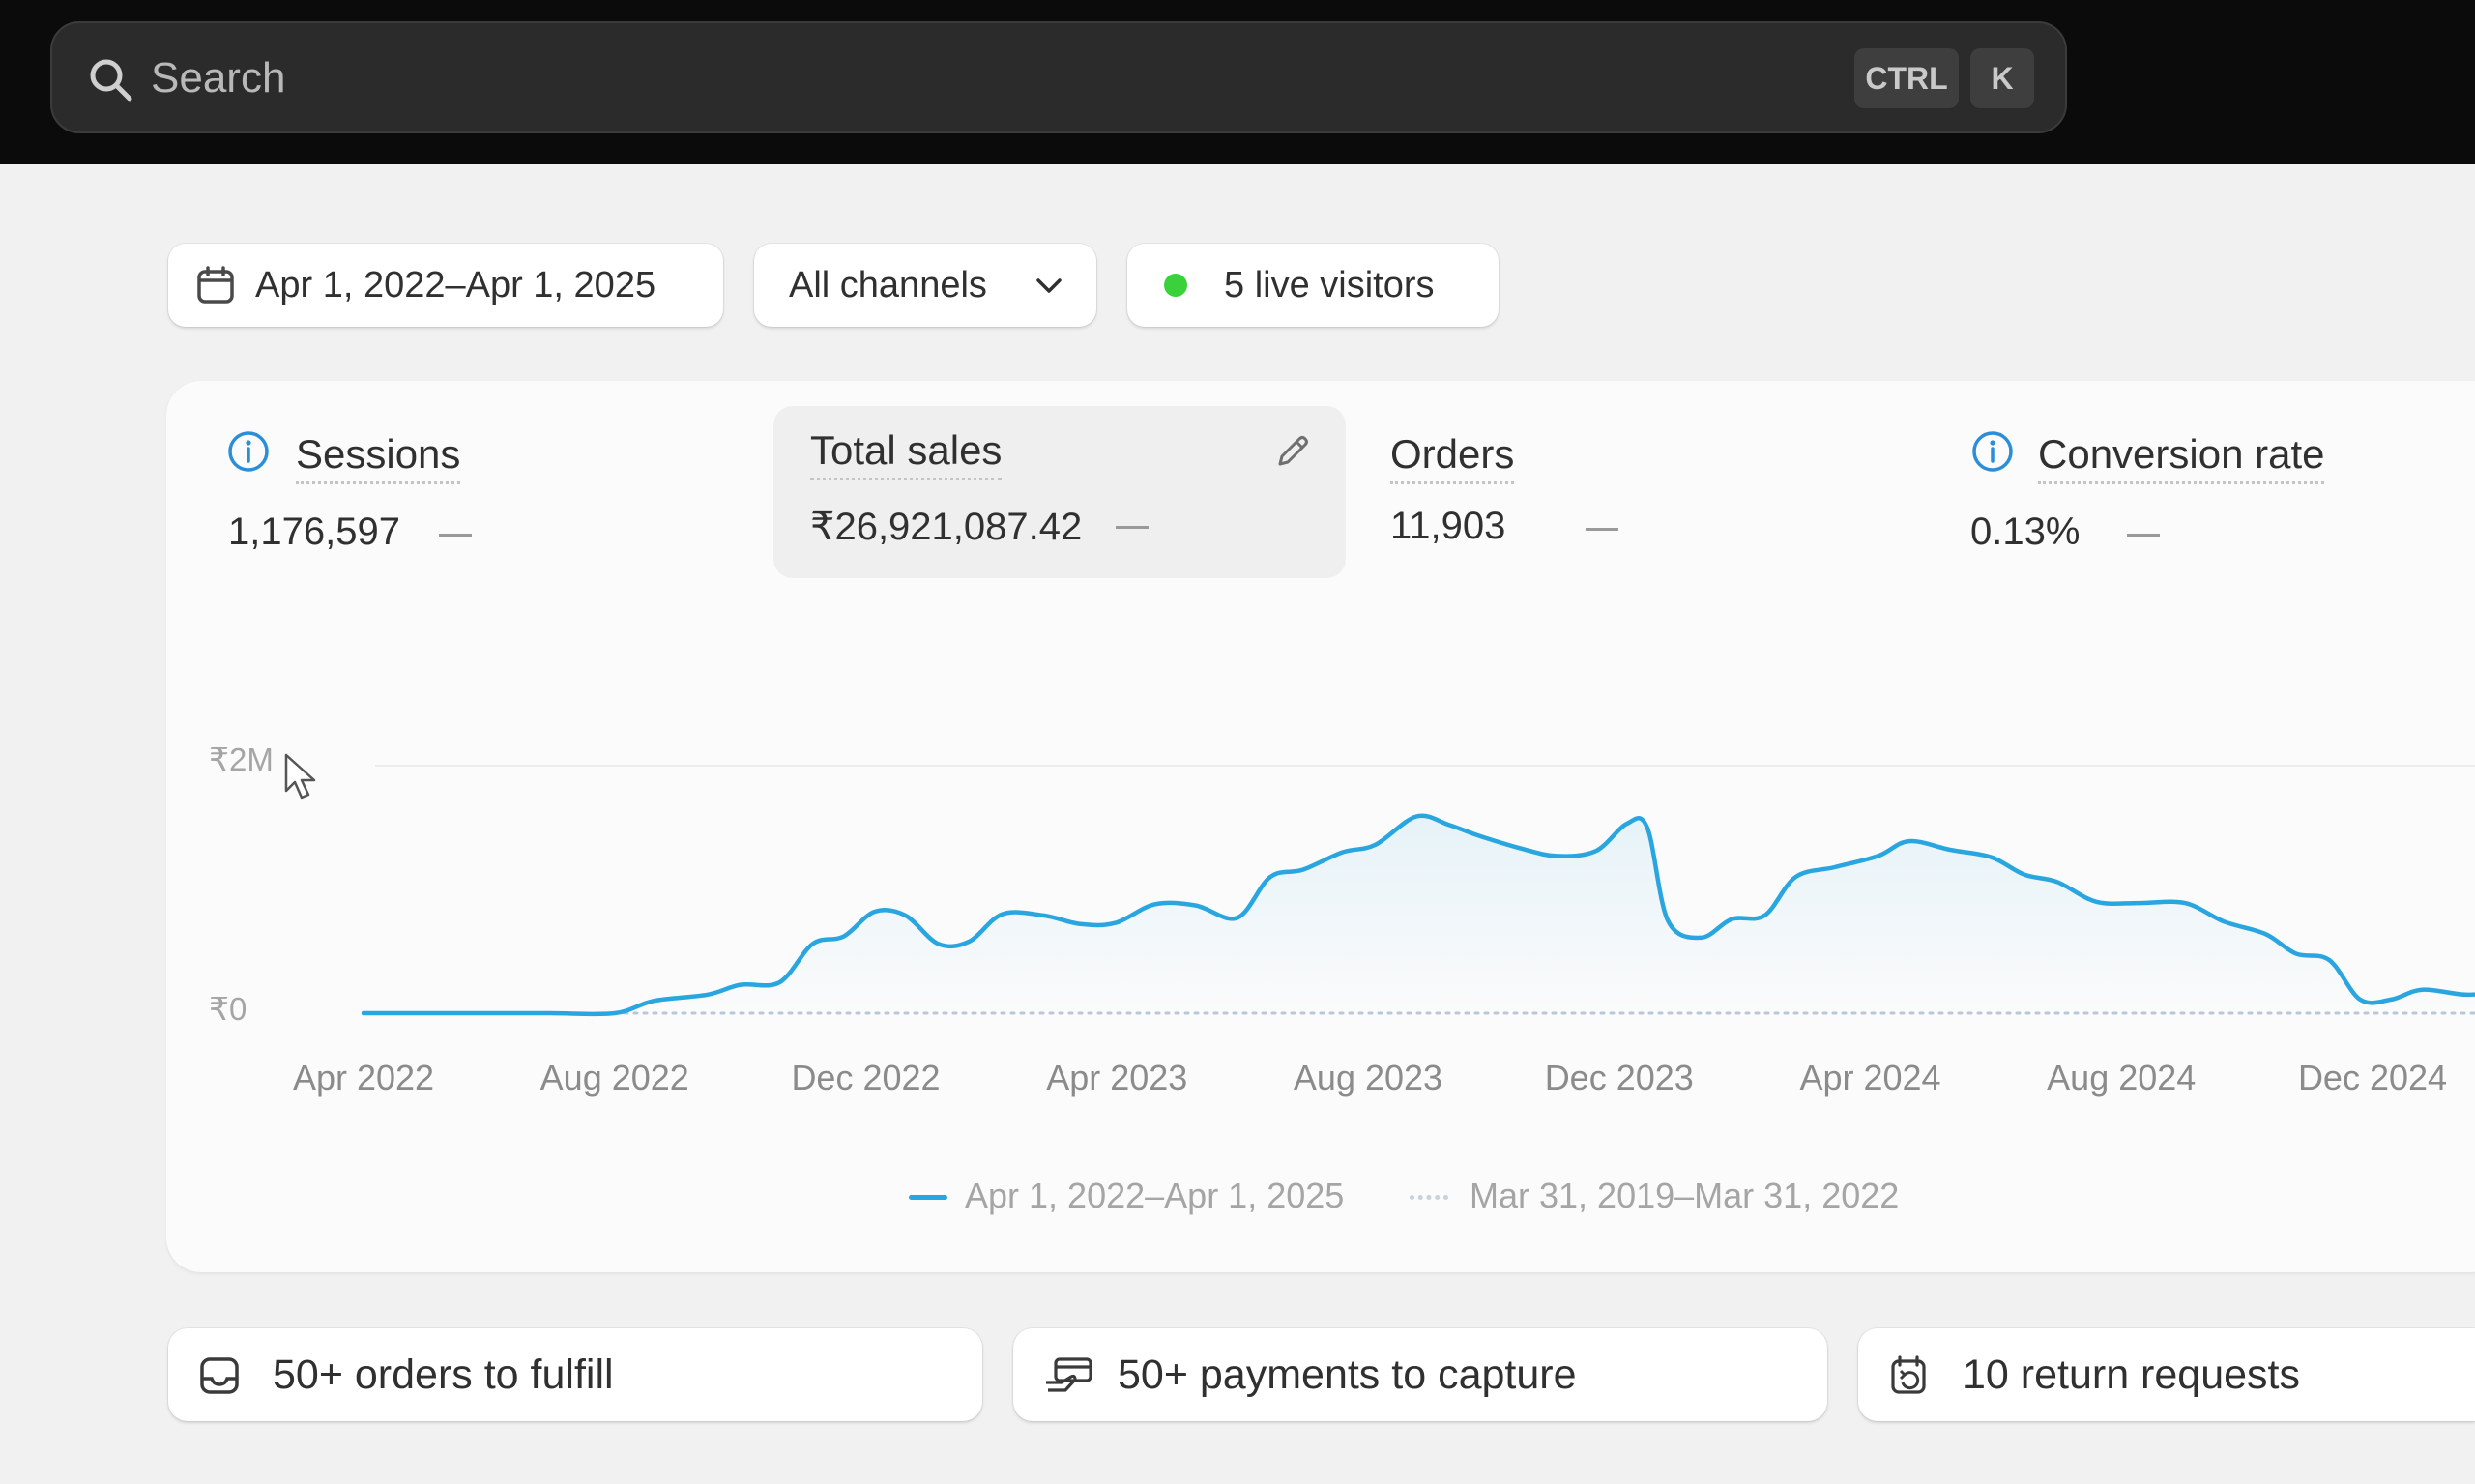 The height and width of the screenshot is (1484, 2475). Describe the element at coordinates (1347, 1375) in the screenshot. I see `task-label: 50+ payments to capture` at that location.